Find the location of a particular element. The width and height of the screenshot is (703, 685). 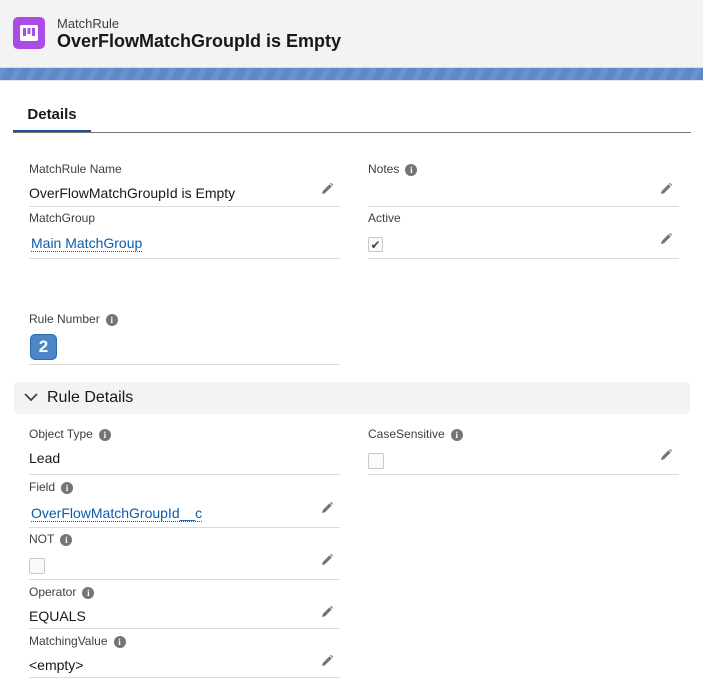

operator-label: Operator i is located at coordinates (62, 592).